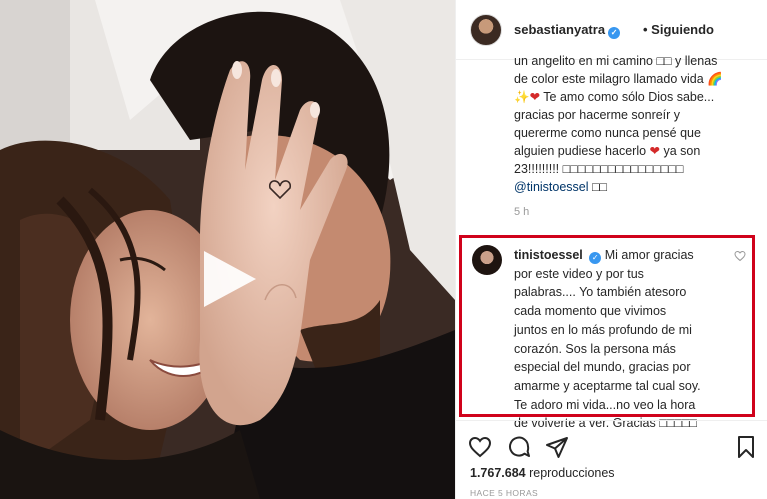 The image size is (767, 499). Describe the element at coordinates (616, 61) in the screenshot. I see `caption-line: un angelito en mi camino □□ y llenas` at that location.